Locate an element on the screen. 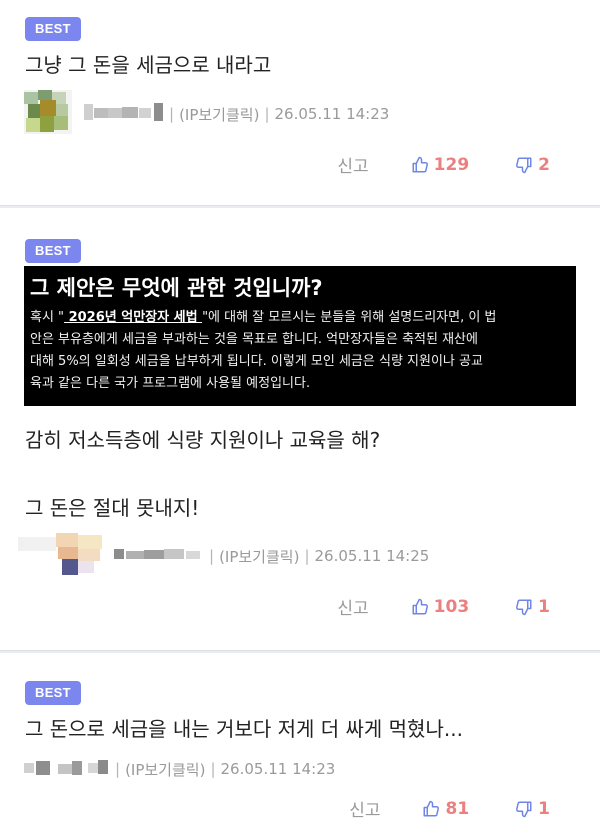 This screenshot has width=600, height=835. like-button: 103 is located at coordinates (440, 606).